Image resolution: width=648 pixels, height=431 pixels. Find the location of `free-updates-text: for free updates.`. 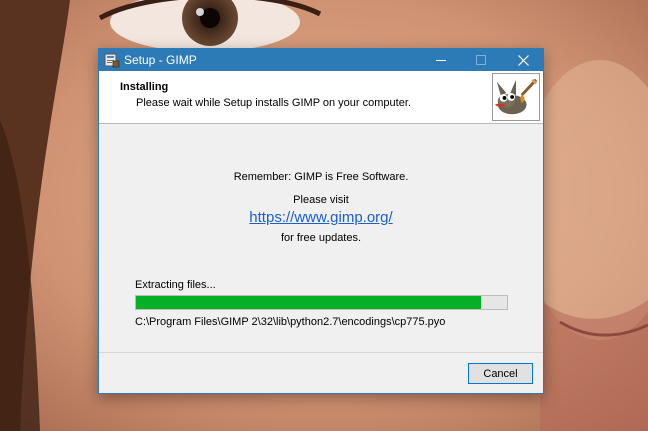

free-updates-text: for free updates. is located at coordinates (321, 238).